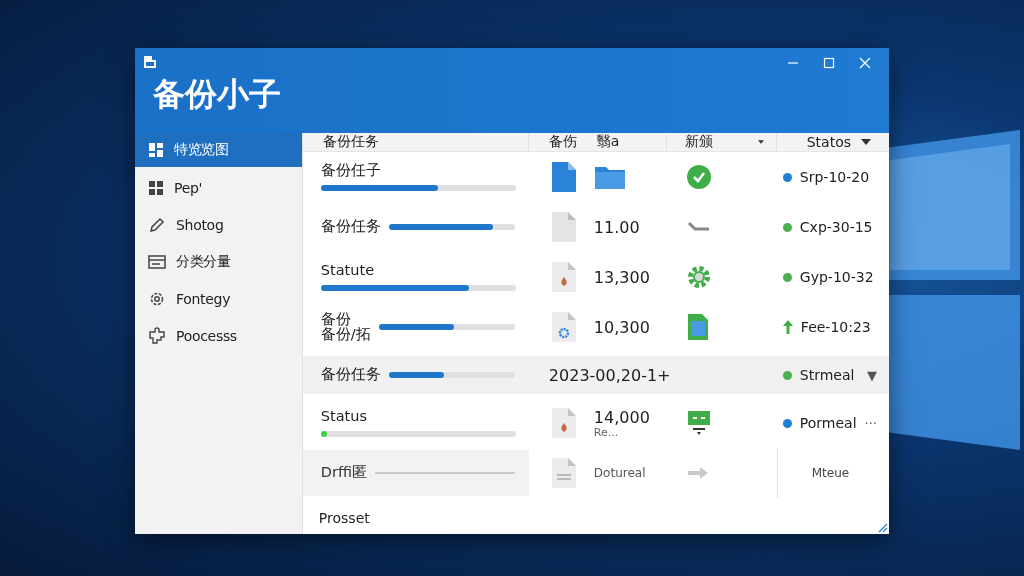 The height and width of the screenshot is (576, 1024). Describe the element at coordinates (697, 473) in the screenshot. I see `arrow-icon` at that location.